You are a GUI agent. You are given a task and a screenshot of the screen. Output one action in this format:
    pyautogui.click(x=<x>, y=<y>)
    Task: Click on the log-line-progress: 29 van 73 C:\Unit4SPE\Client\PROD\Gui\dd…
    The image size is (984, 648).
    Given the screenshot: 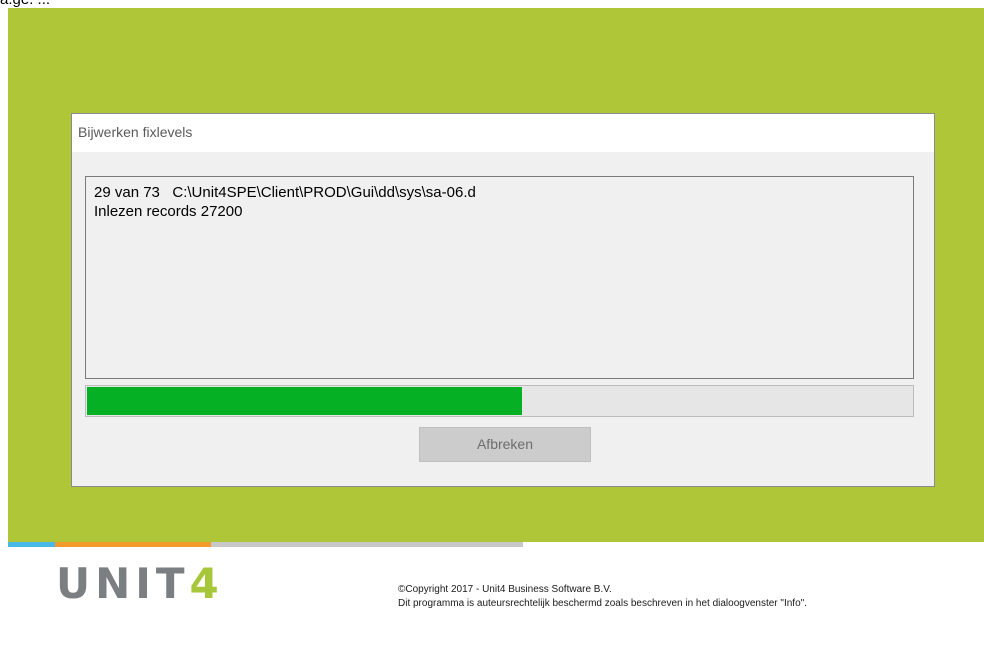 What is the action you would take?
    pyautogui.click(x=285, y=192)
    